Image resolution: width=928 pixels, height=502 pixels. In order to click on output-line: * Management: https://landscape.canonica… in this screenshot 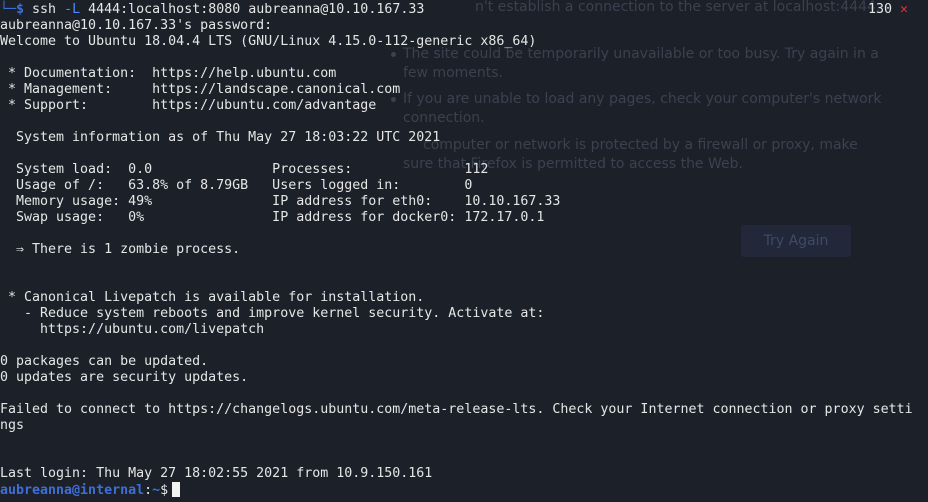, I will do `click(200, 89)`.